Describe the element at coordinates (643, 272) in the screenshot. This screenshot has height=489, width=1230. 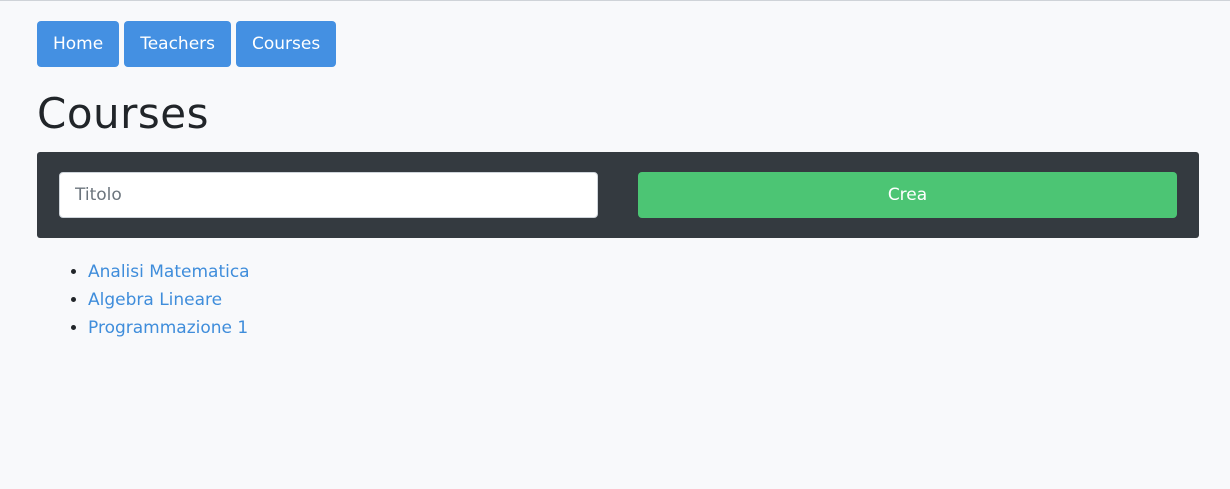
I see `list-item: Analisi Matematica` at that location.